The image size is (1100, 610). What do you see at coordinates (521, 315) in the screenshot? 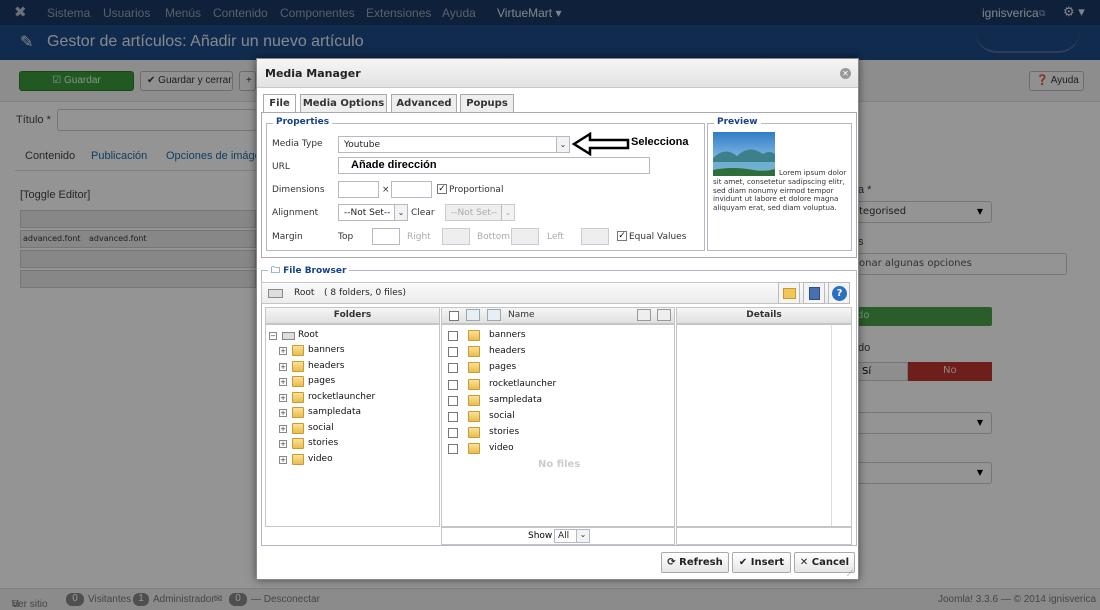
I see `name-header: Name` at bounding box center [521, 315].